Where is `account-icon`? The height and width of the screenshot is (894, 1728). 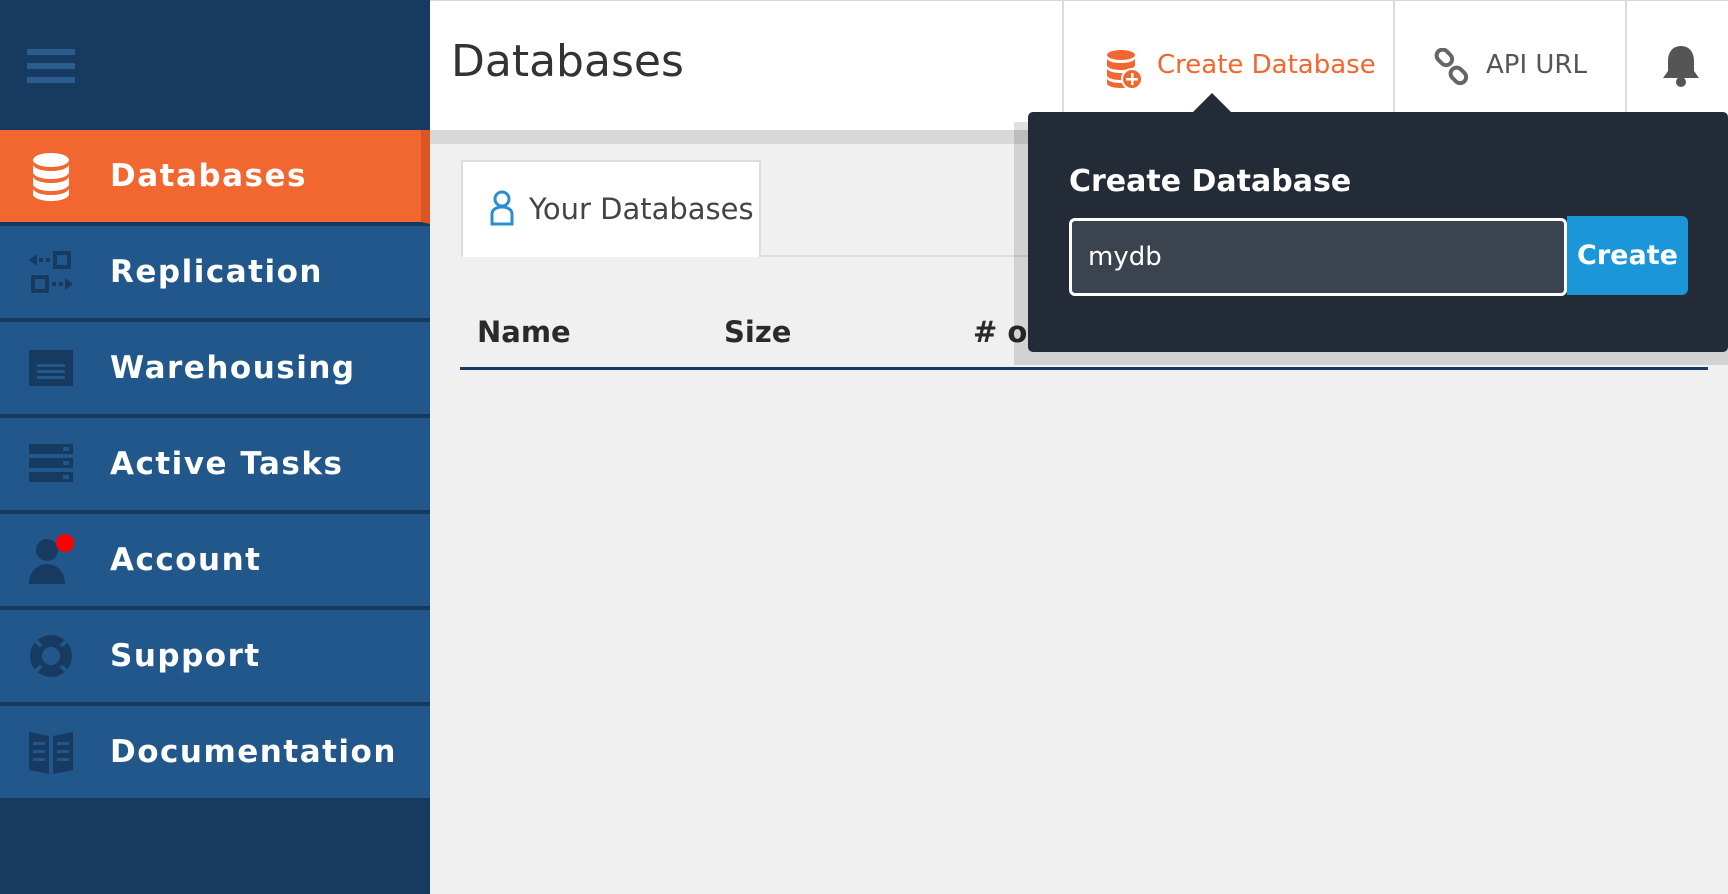 account-icon is located at coordinates (51, 559).